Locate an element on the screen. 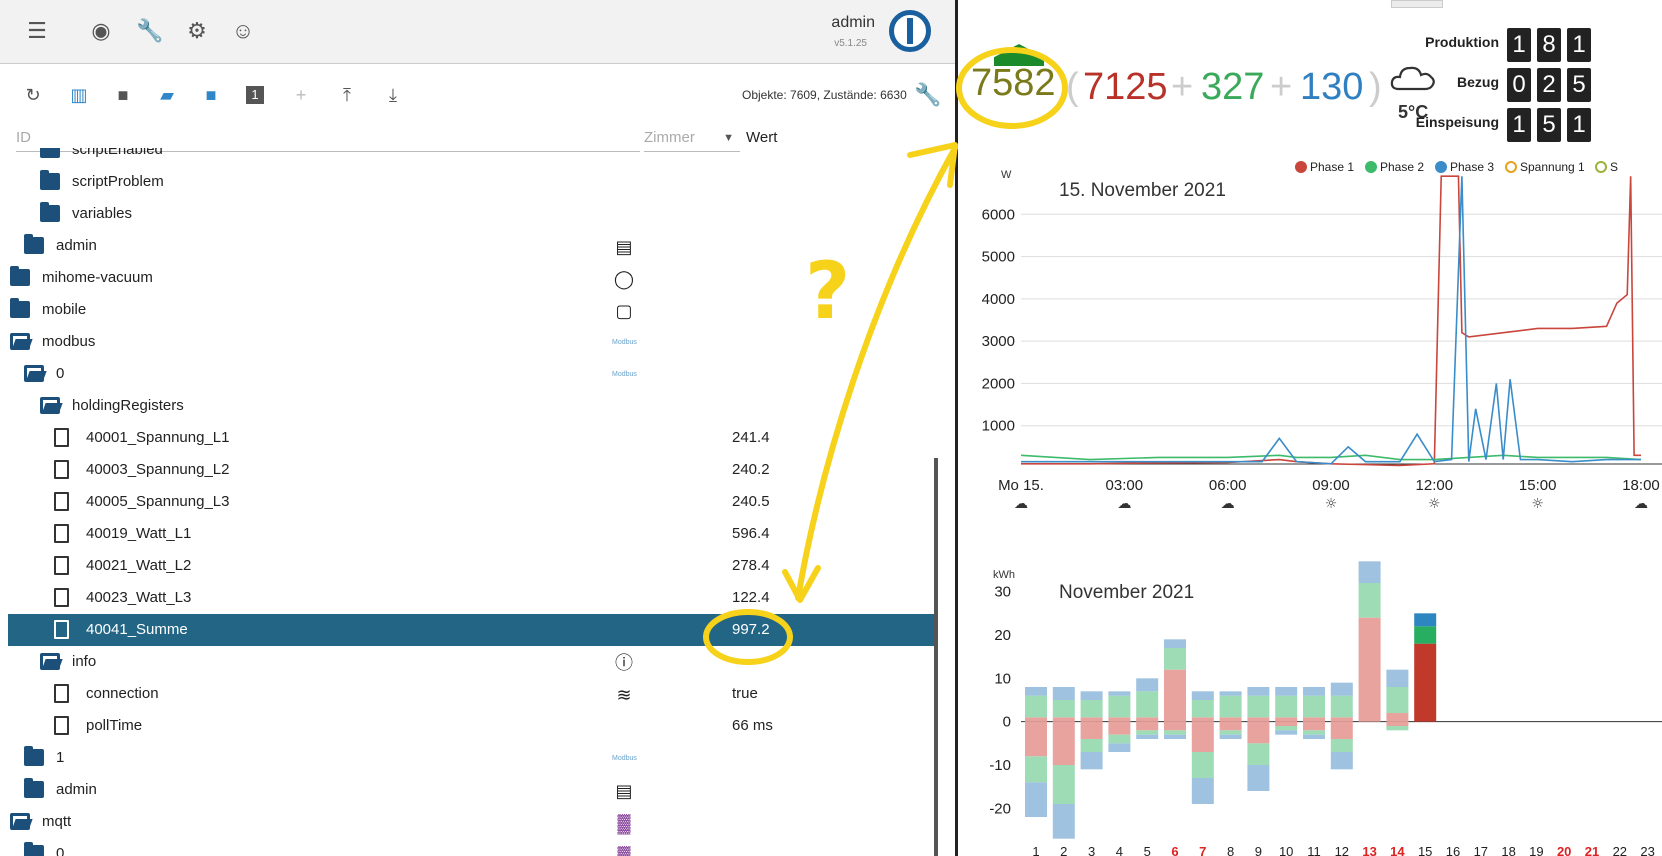  tree-row: modbus Modbus is located at coordinates (473, 342).